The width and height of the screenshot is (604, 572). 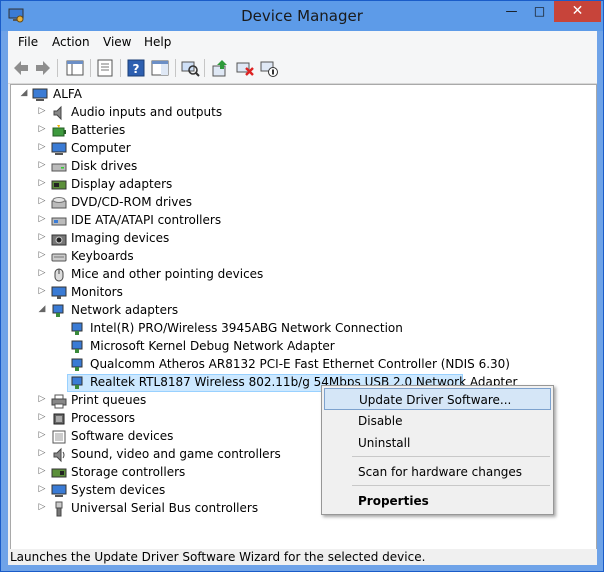 I want to click on tree-category-audio: ▷ Audio inputs and outputs, so click(x=303, y=113).